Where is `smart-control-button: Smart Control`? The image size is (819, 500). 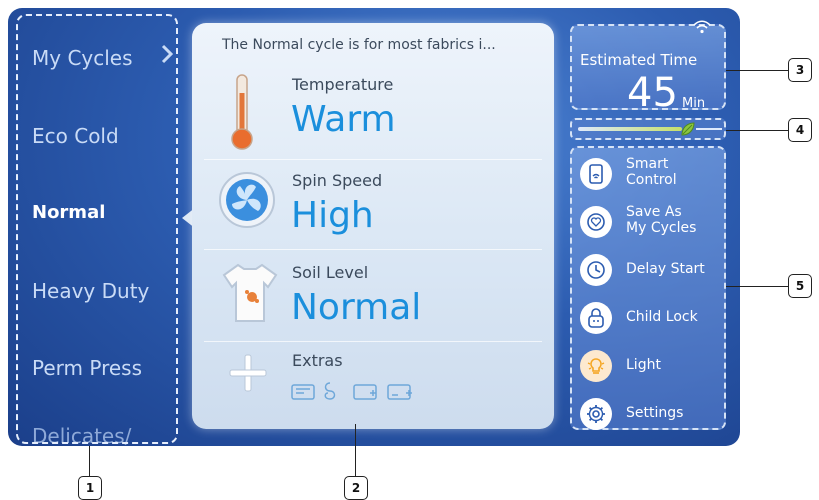
smart-control-button: Smart Control is located at coordinates (651, 174).